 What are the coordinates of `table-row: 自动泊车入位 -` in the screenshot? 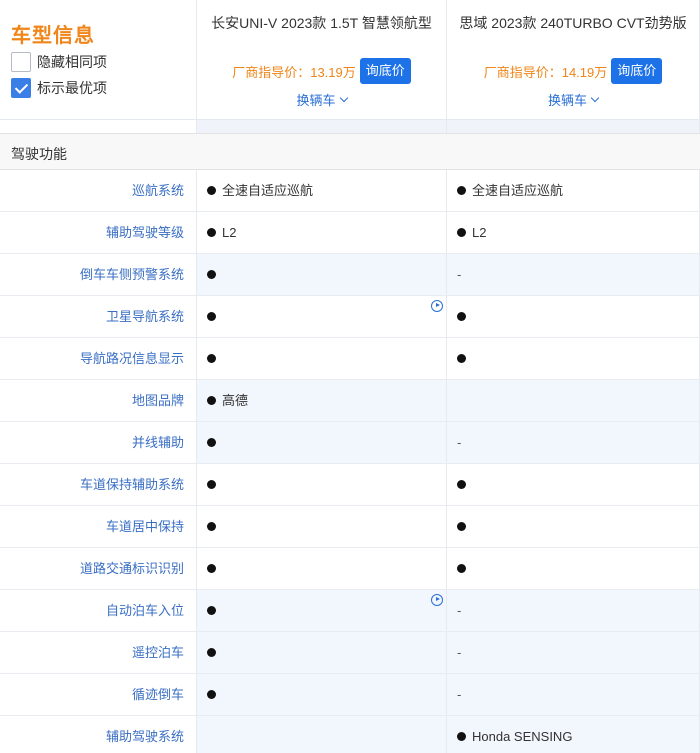 It's located at (350, 611).